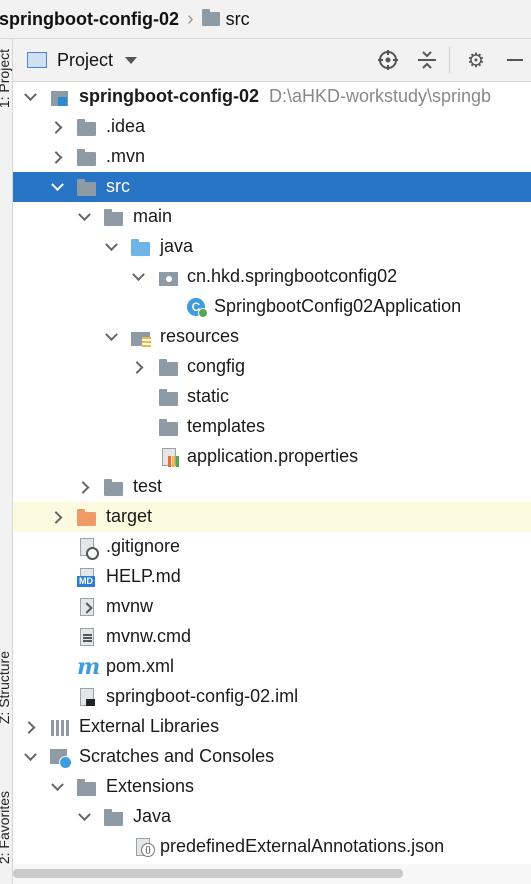 The image size is (531, 884). Describe the element at coordinates (152, 816) in the screenshot. I see `tree-label: Java` at that location.